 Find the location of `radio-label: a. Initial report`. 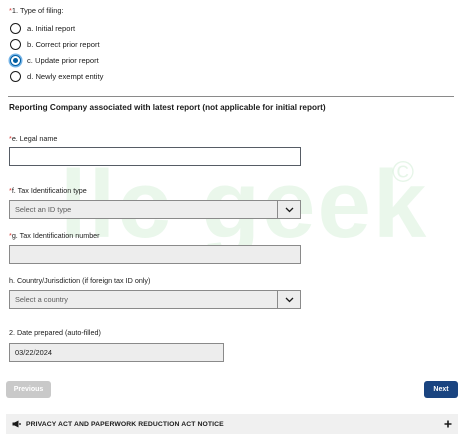

radio-label: a. Initial report is located at coordinates (51, 28).